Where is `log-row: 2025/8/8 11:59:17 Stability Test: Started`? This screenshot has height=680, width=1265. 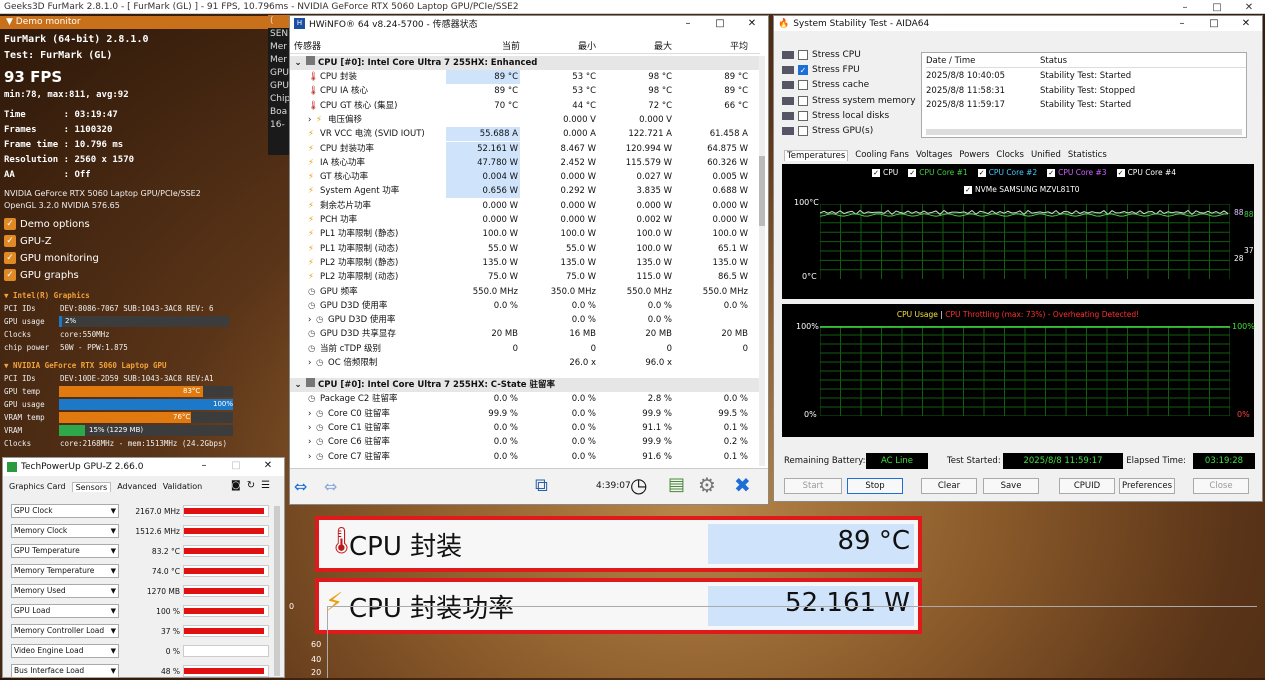 log-row: 2025/8/8 11:59:17 Stability Test: Started is located at coordinates (1086, 105).